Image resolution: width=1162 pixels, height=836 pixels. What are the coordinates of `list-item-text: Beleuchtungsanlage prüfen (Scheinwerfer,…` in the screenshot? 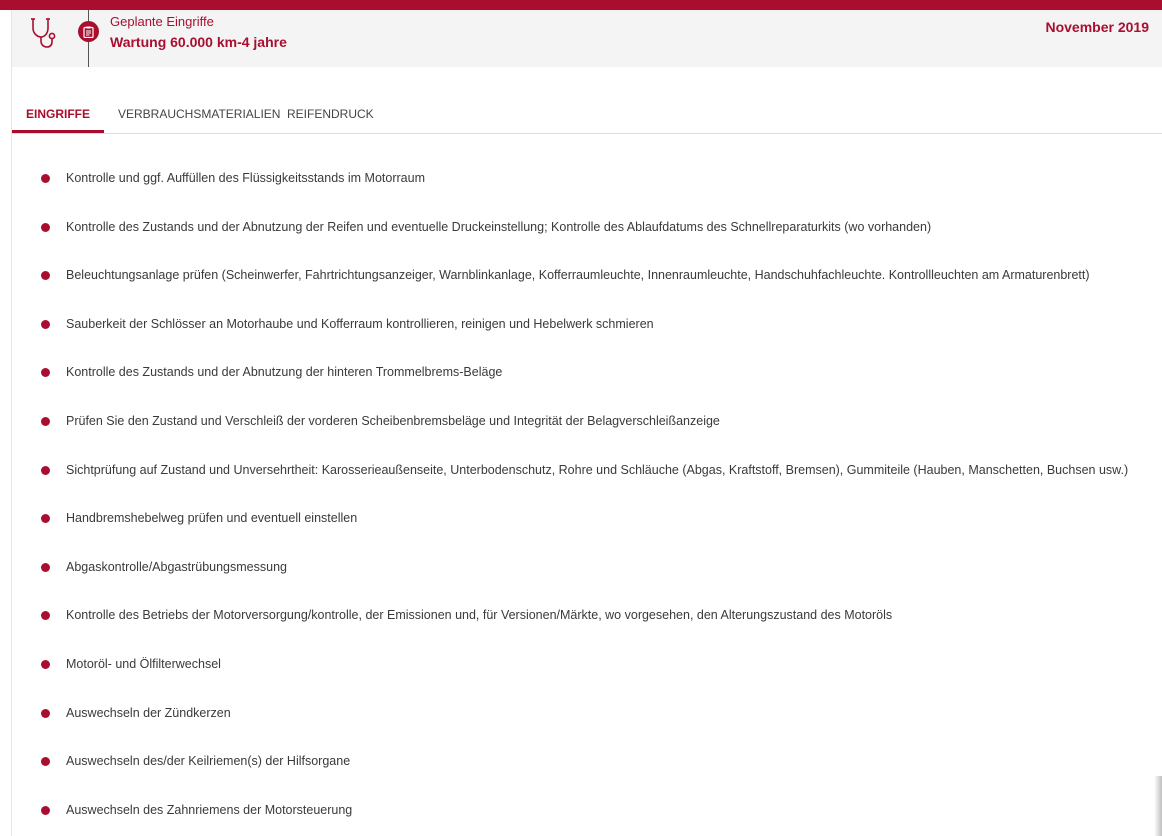 It's located at (578, 275).